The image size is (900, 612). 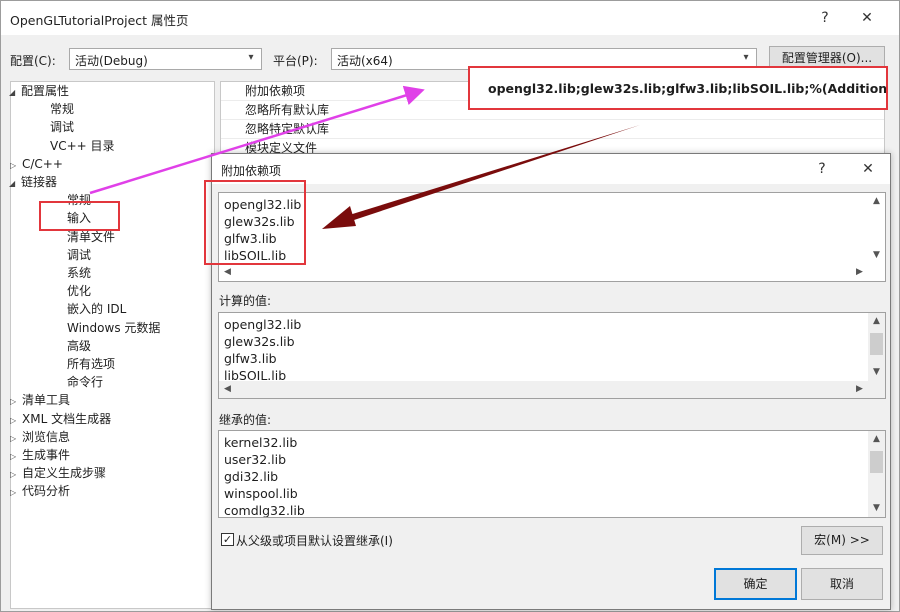 I want to click on darkred-arrow-icon, so click(x=493, y=173).